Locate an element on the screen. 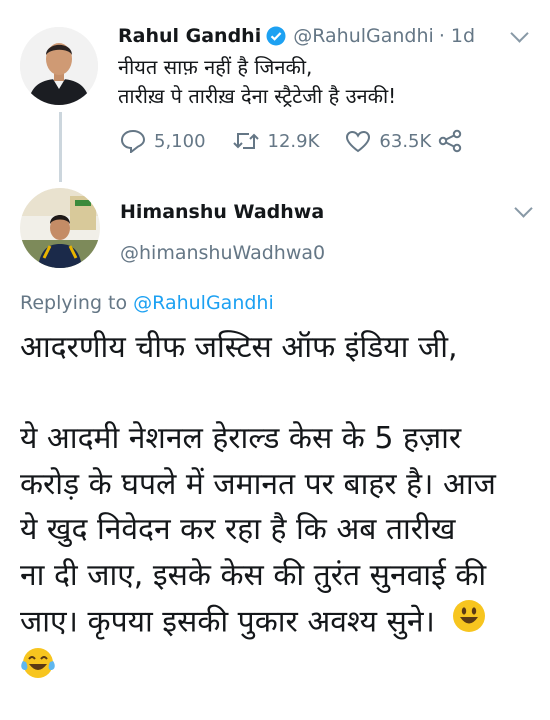  tweet2-line: जाए। कृपया इसकी पुकार अवश्य सुने। is located at coordinates (227, 621).